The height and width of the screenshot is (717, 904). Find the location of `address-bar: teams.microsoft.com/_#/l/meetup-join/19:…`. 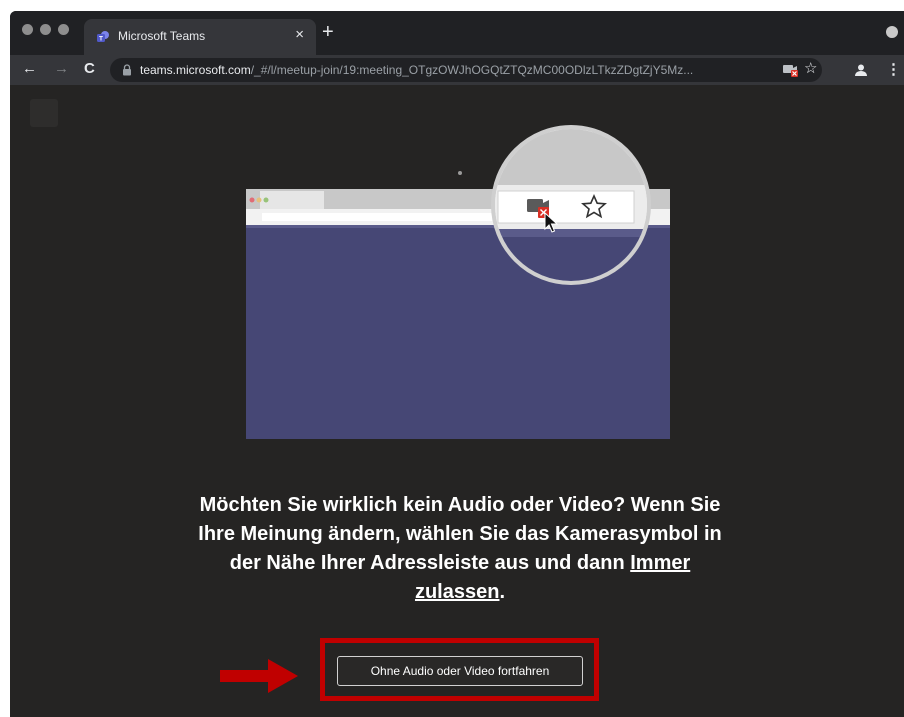

address-bar: teams.microsoft.com/_#/l/meetup-join/19:… is located at coordinates (466, 70).